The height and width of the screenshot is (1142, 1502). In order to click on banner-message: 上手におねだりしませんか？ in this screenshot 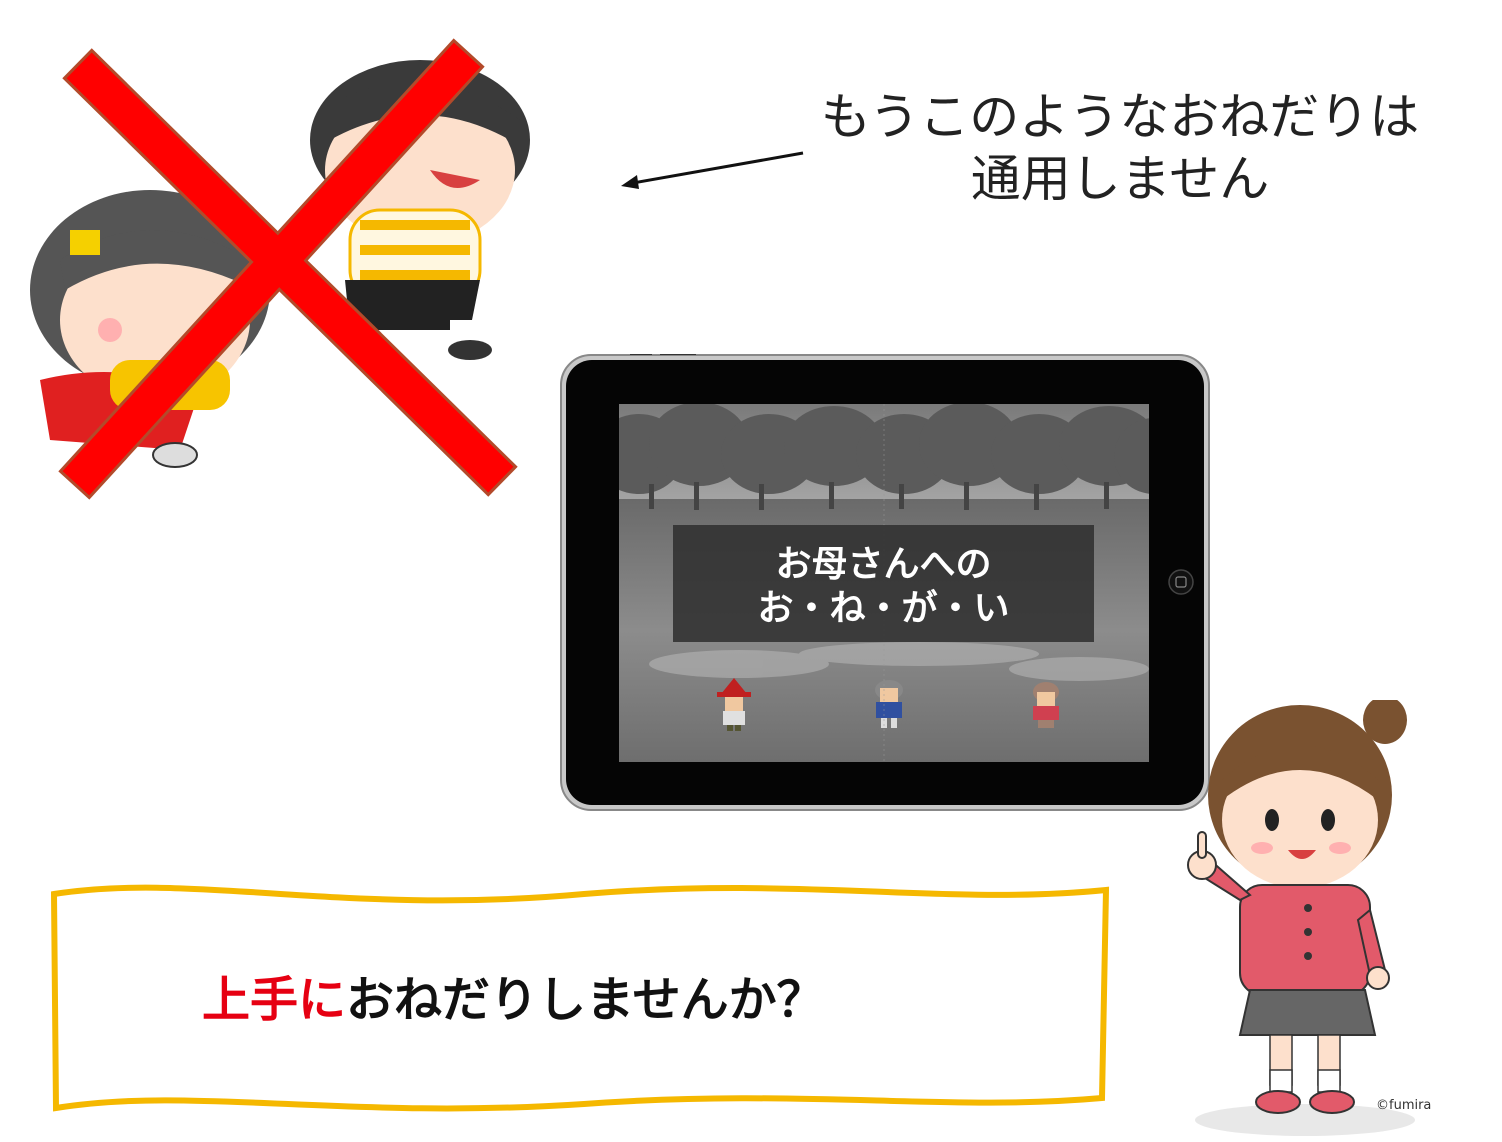, I will do `click(580, 995)`.